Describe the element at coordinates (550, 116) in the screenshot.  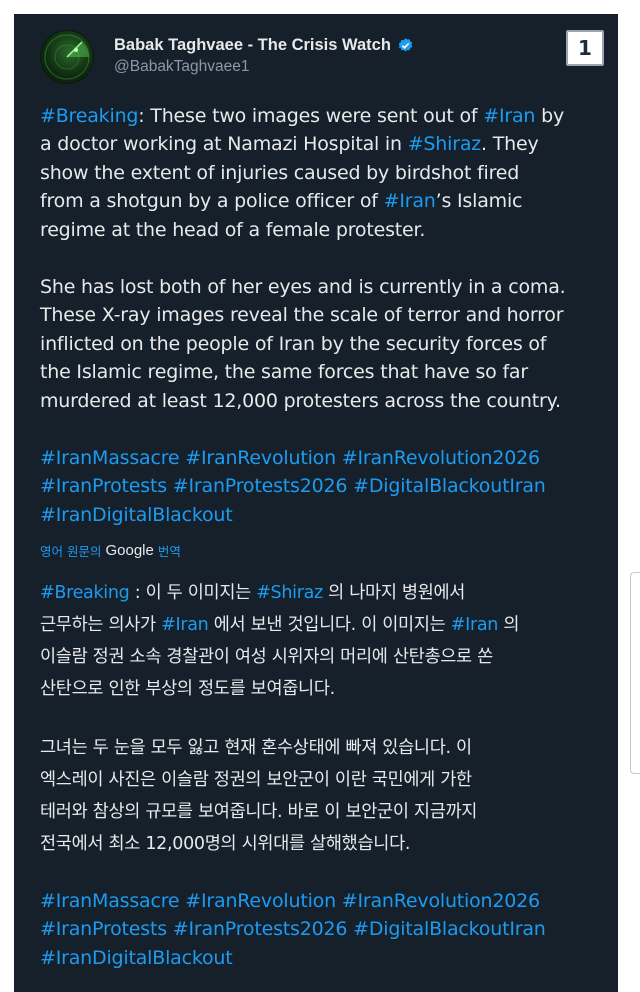
I see `text-segment: by` at that location.